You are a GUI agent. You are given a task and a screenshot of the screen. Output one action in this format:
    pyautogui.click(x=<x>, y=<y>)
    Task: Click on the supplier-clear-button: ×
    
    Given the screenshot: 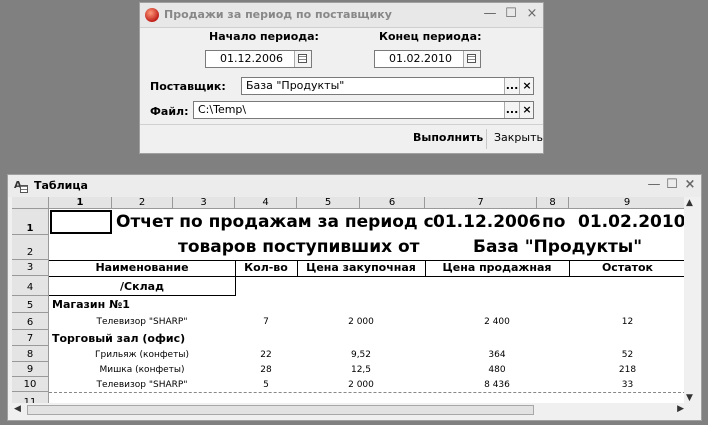 What is the action you would take?
    pyautogui.click(x=526, y=86)
    